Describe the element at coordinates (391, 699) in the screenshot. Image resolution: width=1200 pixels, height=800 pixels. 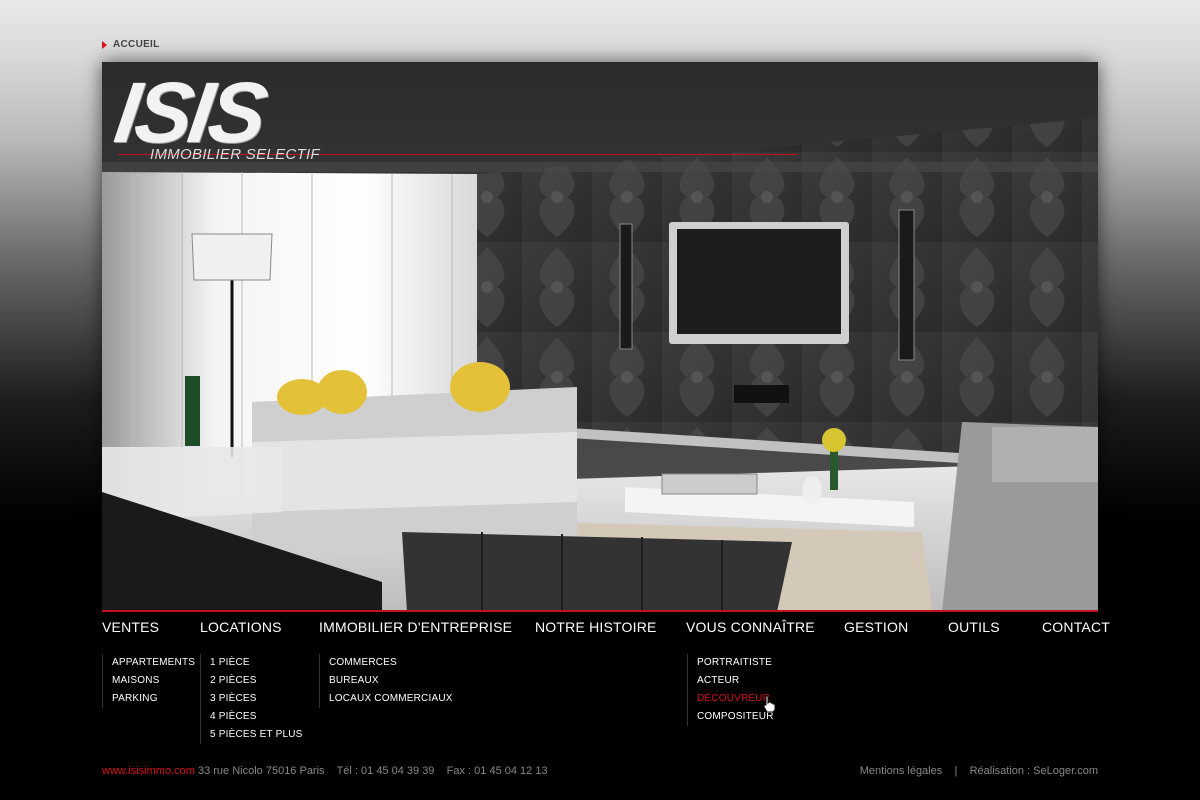
I see `submenu-item-locaux-commerciaux: LOCAUX COMMERCIAUX` at that location.